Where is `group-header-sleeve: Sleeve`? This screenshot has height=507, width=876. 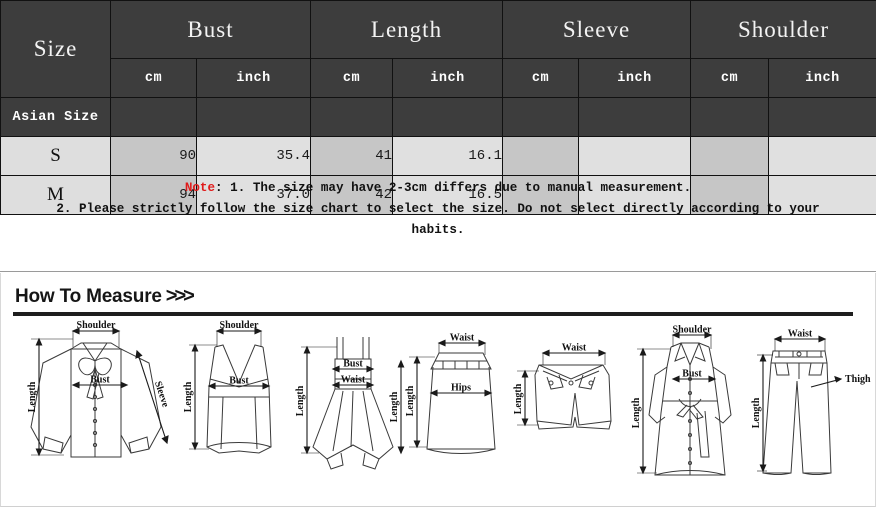 group-header-sleeve: Sleeve is located at coordinates (596, 29).